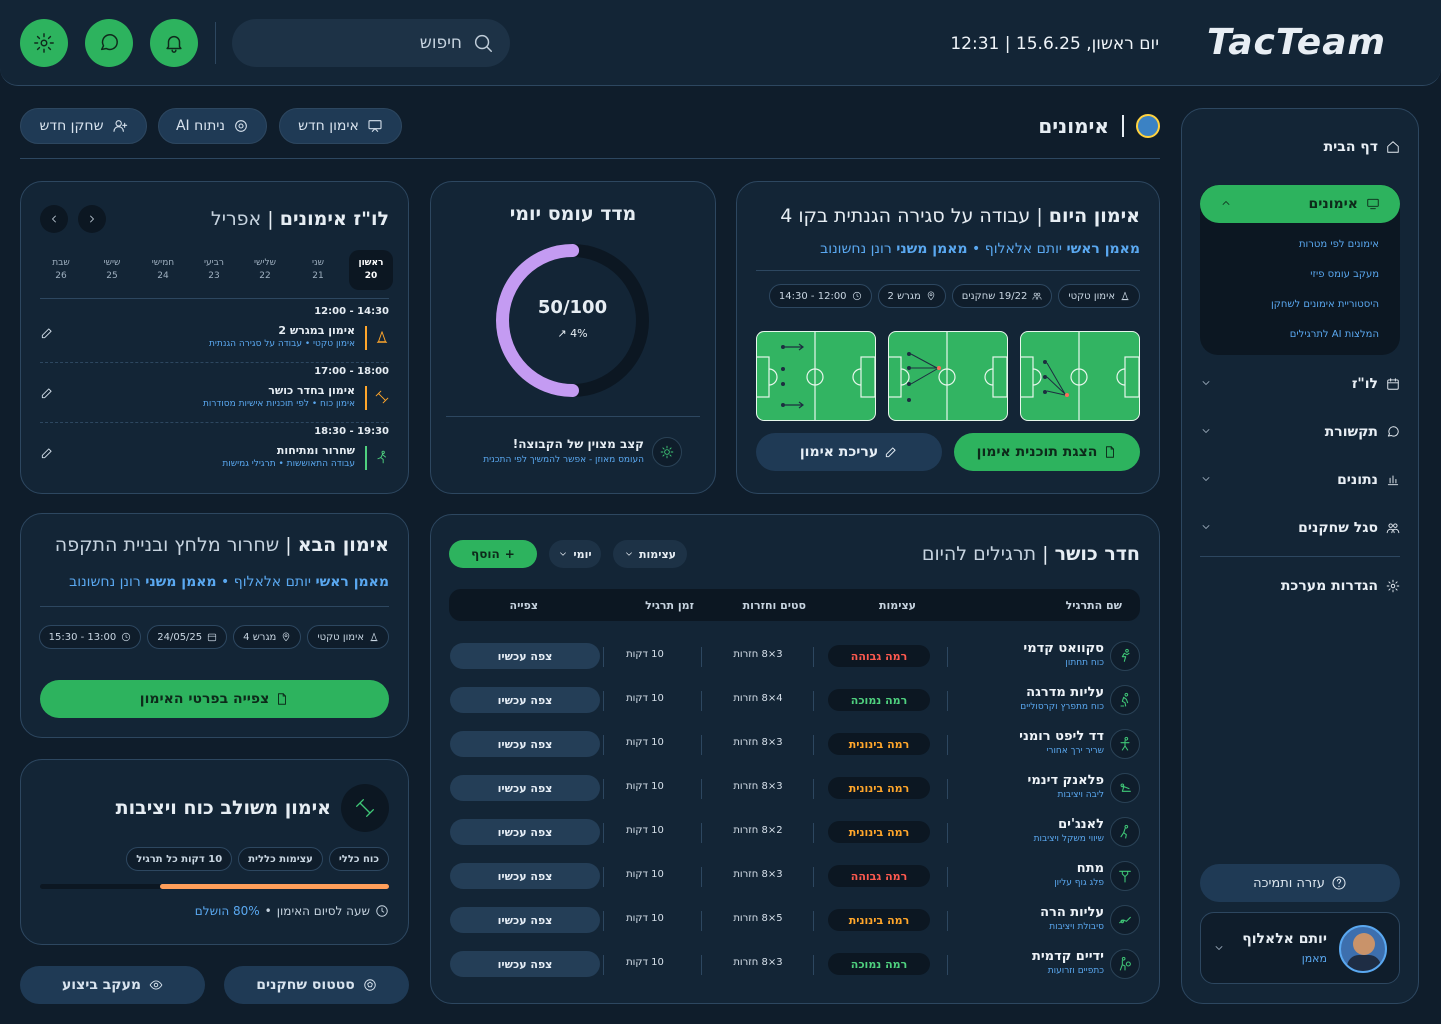  What do you see at coordinates (1299, 304) in the screenshot?
I see `subnav-history: היסטוריית אימונים לשחקן` at bounding box center [1299, 304].